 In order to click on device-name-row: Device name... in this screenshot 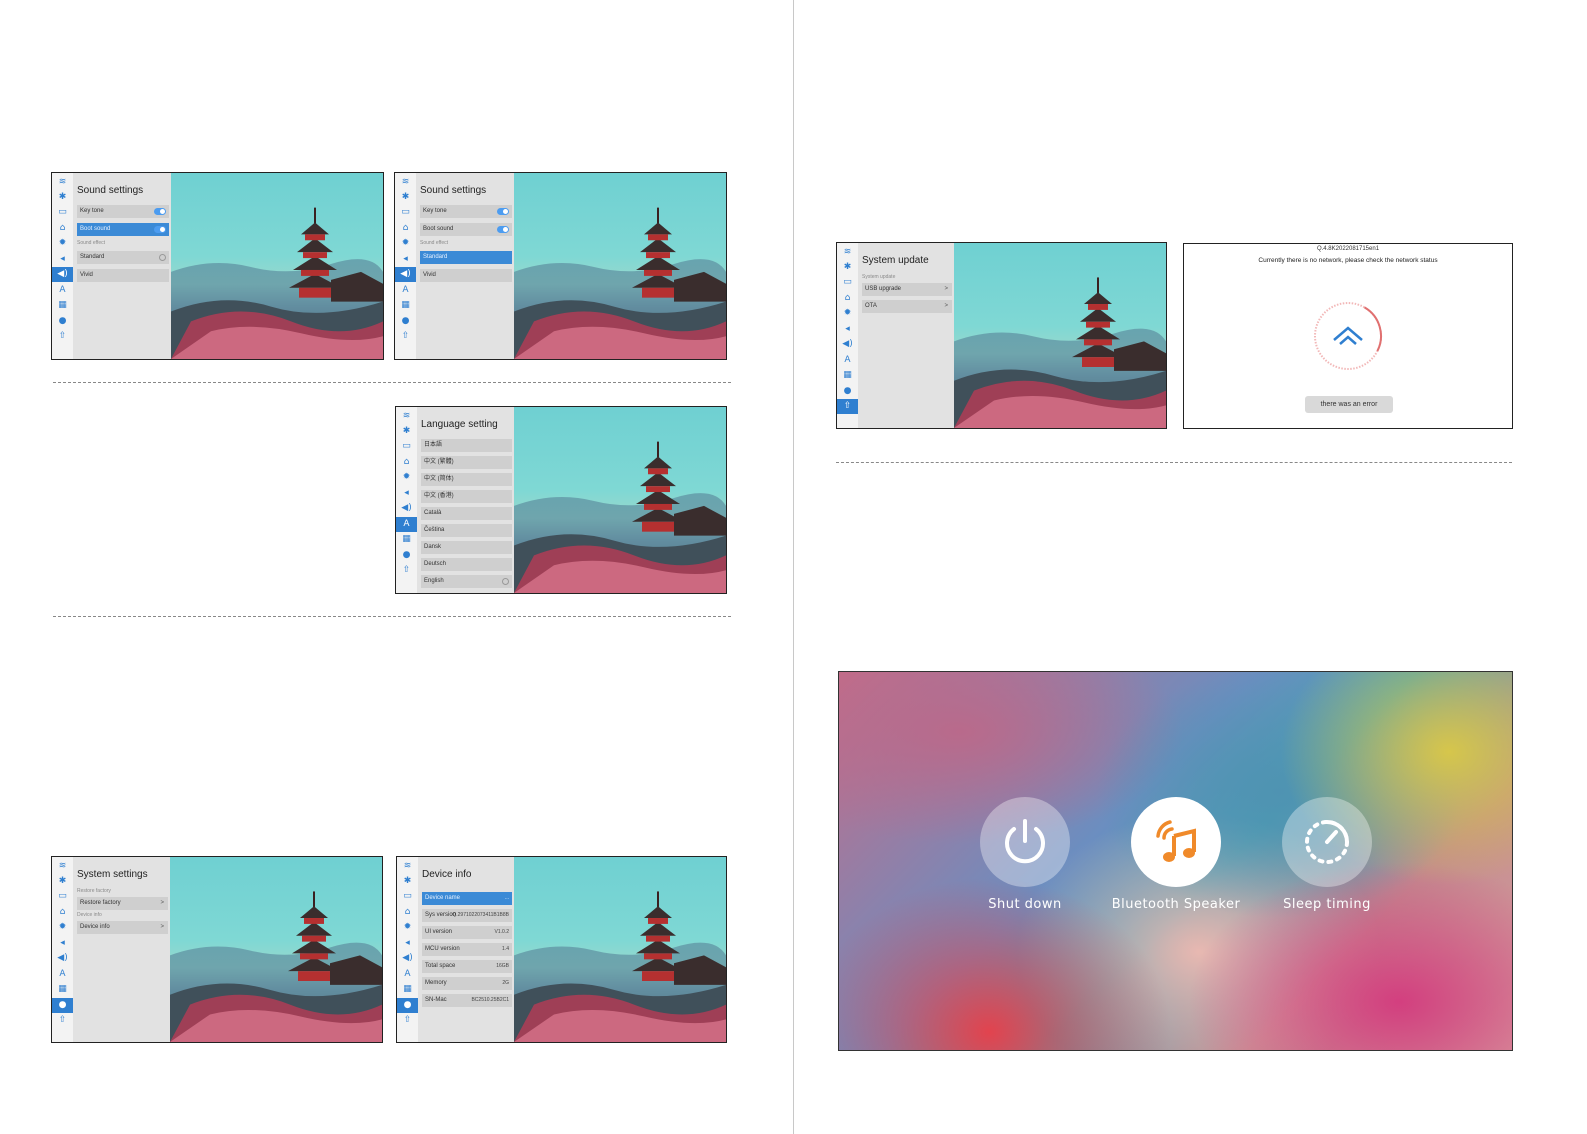, I will do `click(467, 898)`.